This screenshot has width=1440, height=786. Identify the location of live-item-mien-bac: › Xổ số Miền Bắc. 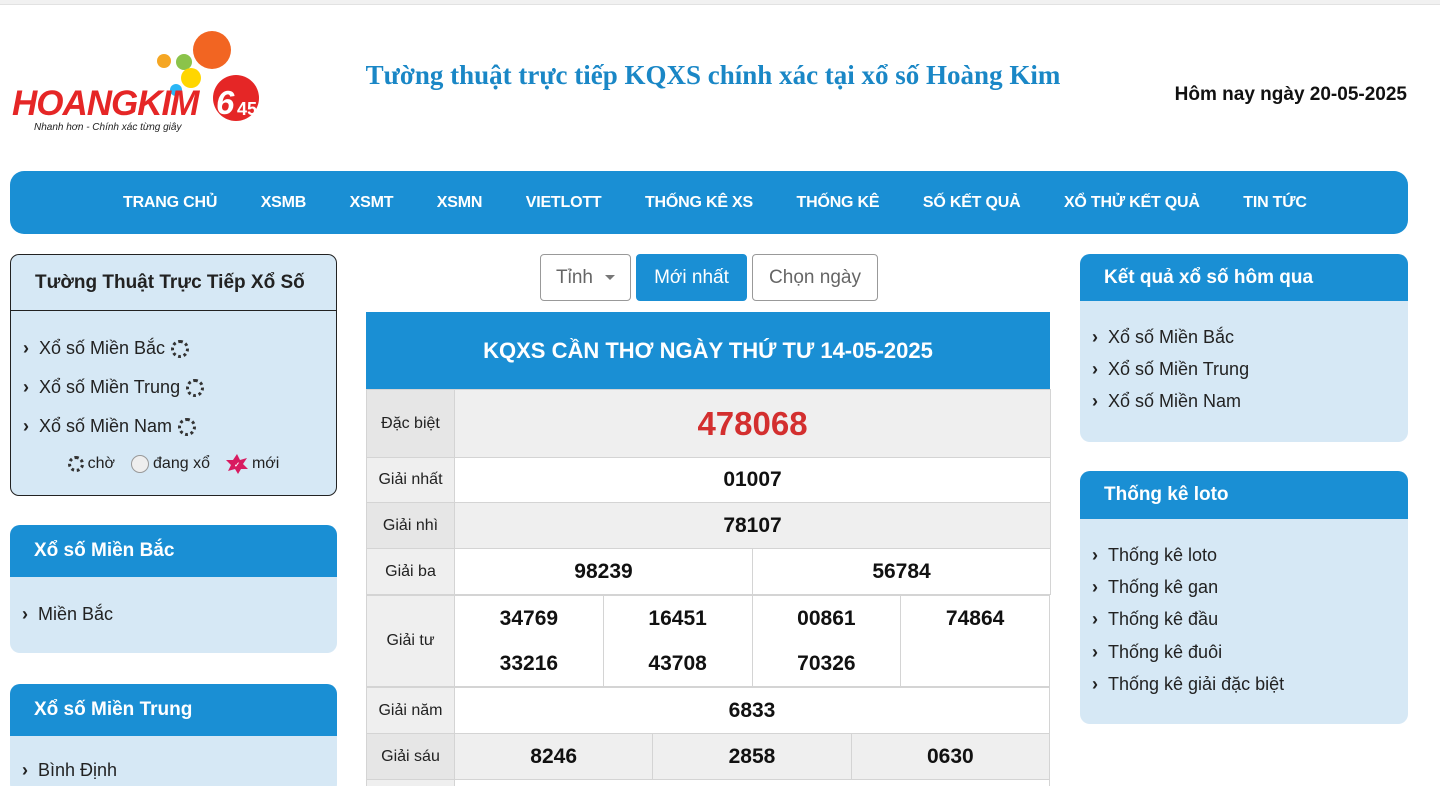
(173, 348).